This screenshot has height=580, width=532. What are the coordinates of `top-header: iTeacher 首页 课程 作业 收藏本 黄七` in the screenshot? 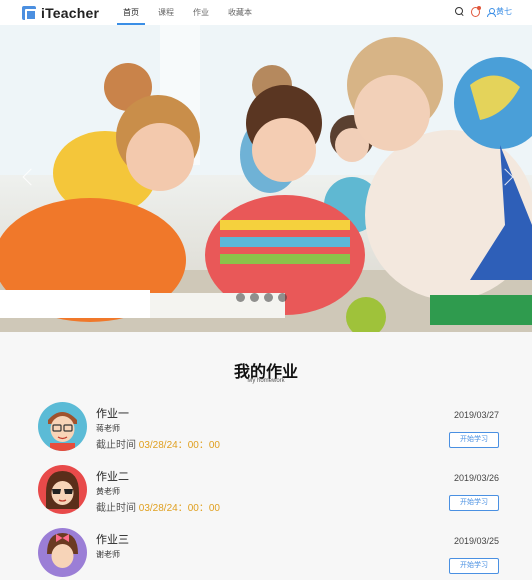 It's located at (266, 12).